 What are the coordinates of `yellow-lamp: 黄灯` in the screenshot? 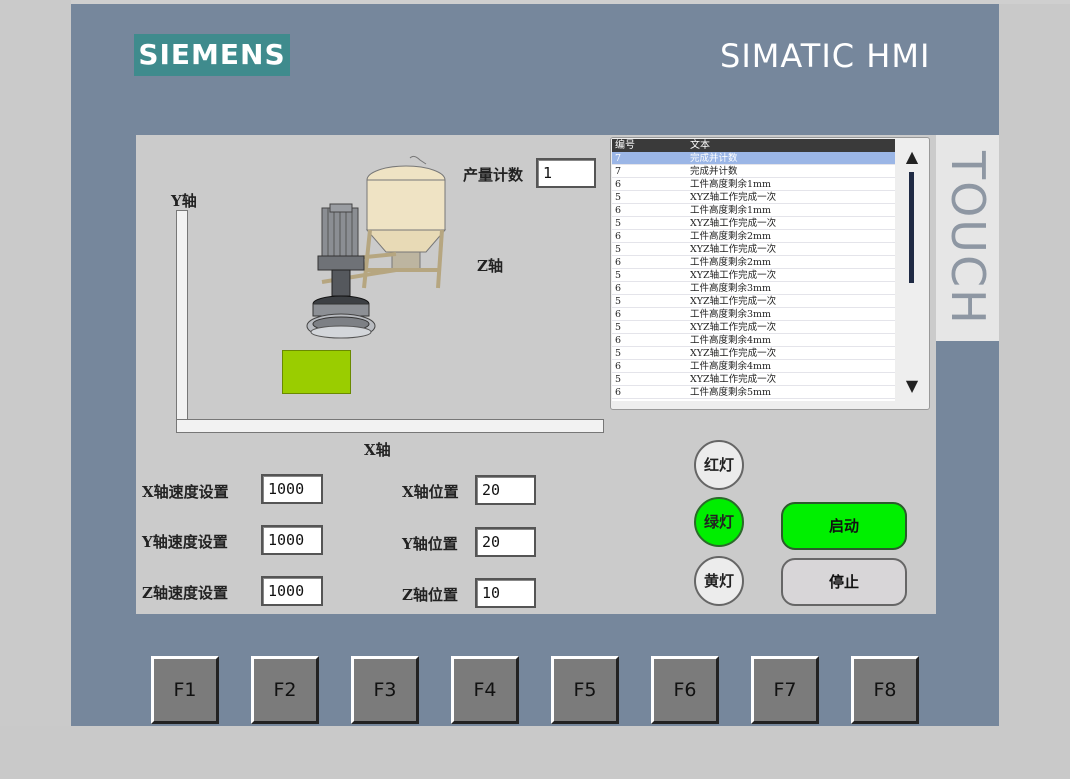 It's located at (719, 581).